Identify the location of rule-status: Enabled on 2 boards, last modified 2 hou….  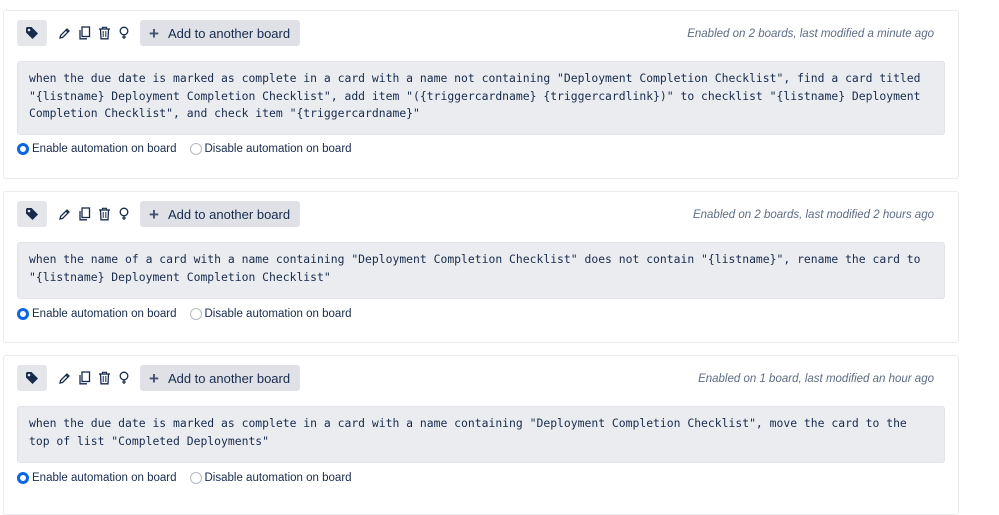
(813, 215).